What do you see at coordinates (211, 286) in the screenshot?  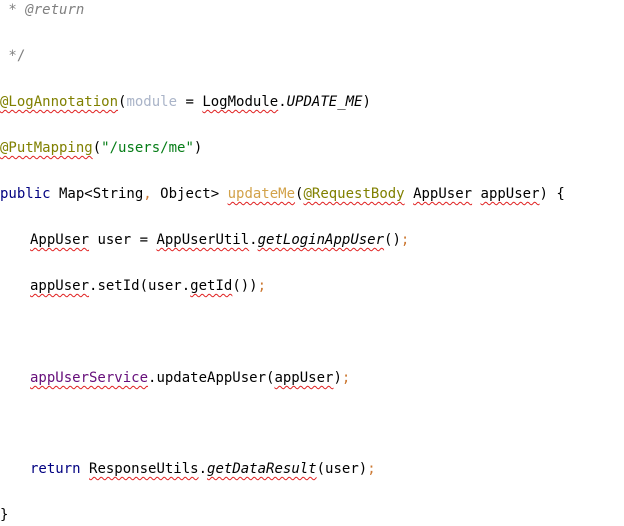 I see `get-id-call: getId` at bounding box center [211, 286].